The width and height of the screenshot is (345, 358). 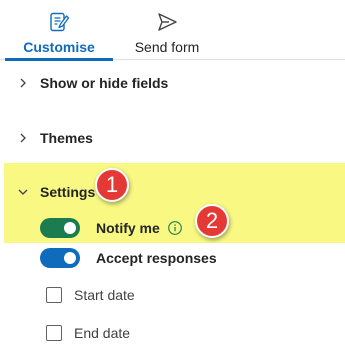 I want to click on annotation-callout-1: 1, so click(x=112, y=185).